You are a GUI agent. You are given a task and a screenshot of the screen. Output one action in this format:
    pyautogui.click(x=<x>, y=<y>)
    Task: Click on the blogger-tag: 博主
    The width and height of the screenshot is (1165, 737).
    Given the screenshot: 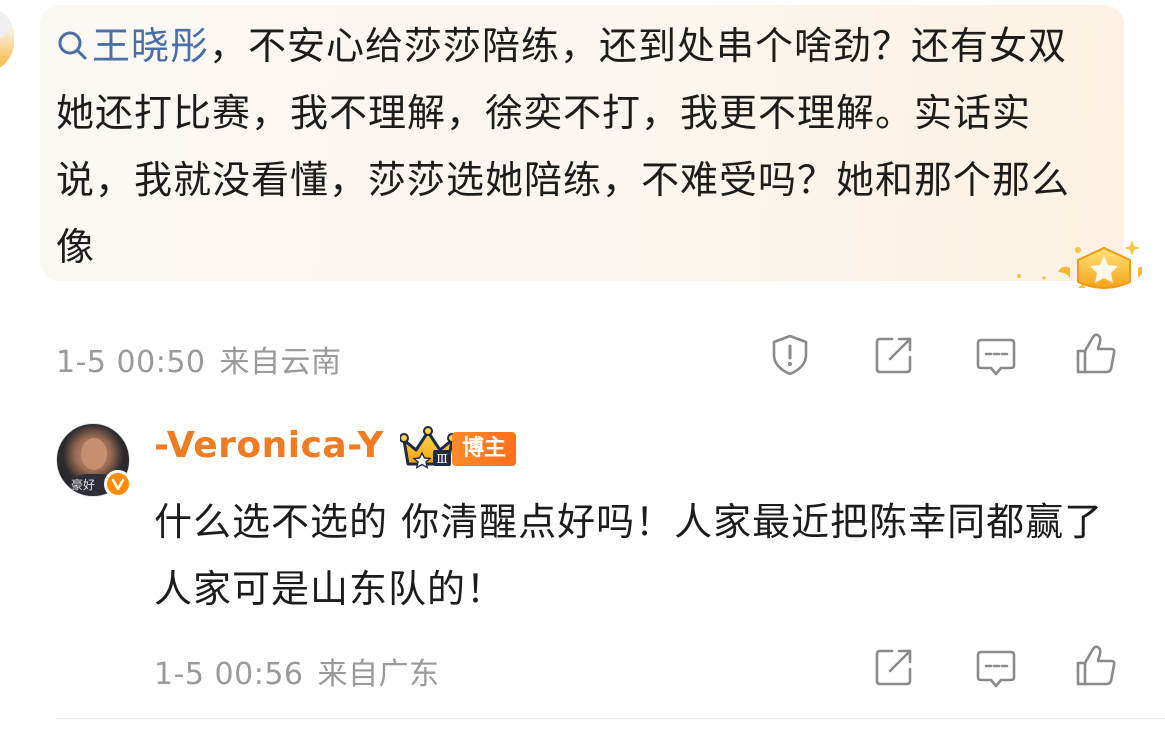 What is the action you would take?
    pyautogui.click(x=484, y=449)
    